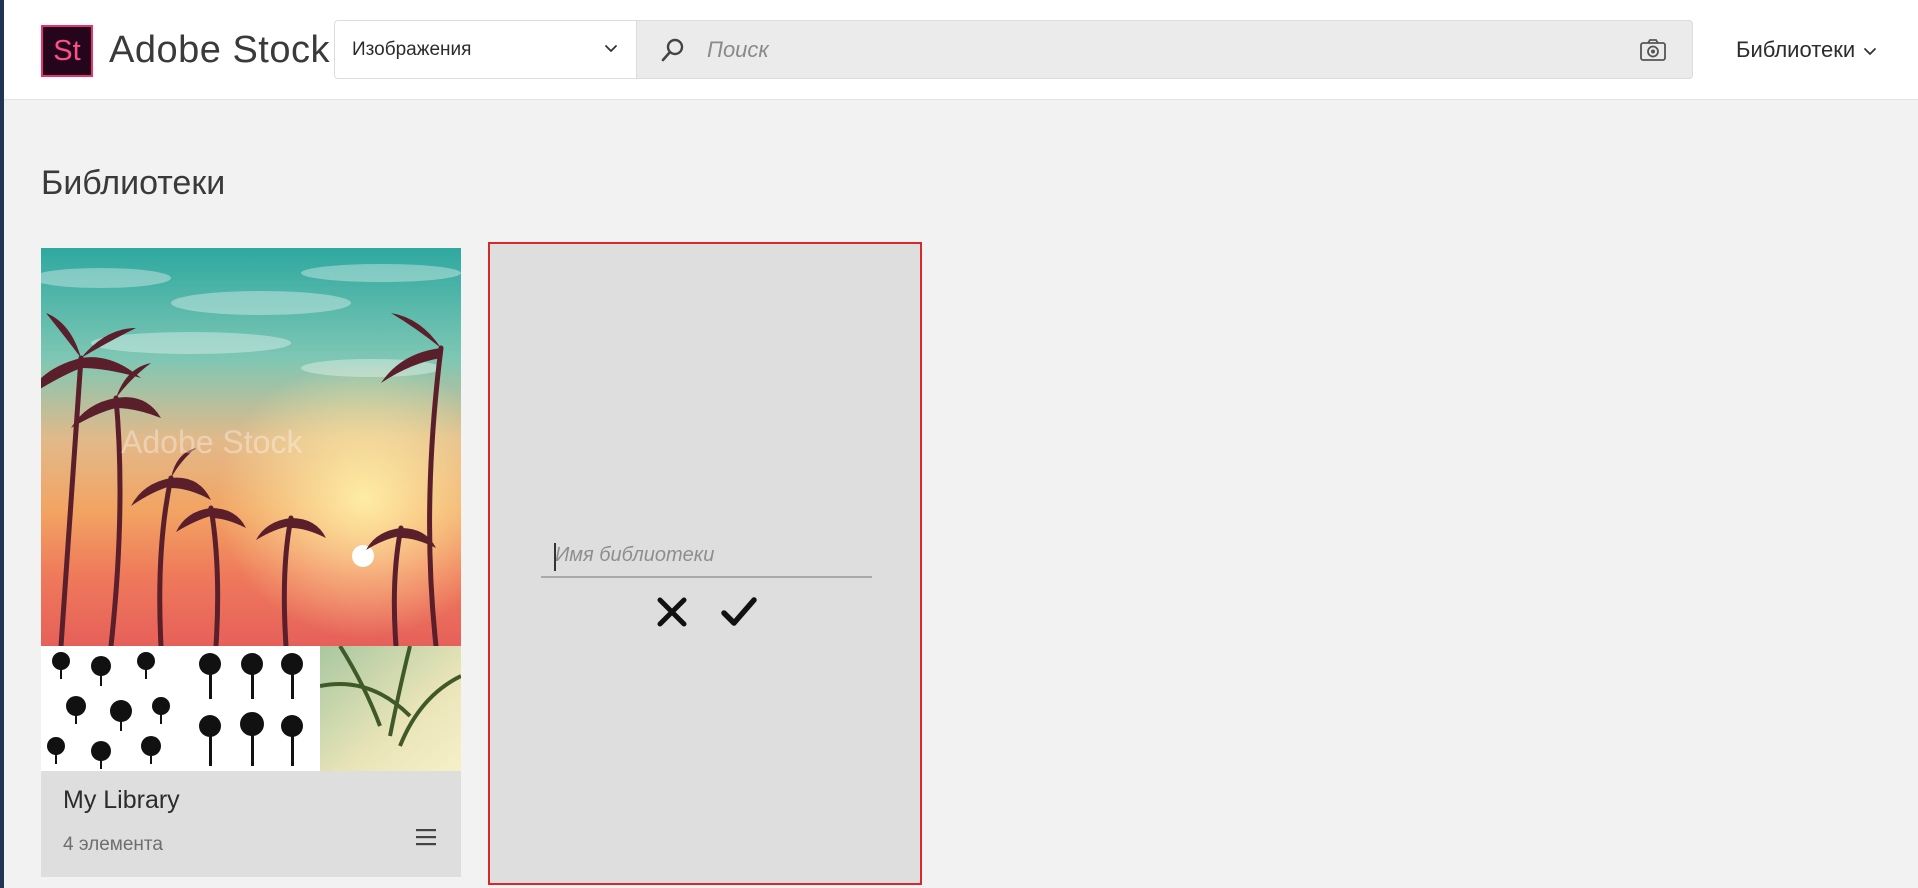 This screenshot has height=888, width=1918. I want to click on libraries-menu-label: Библиотеки, so click(1796, 49).